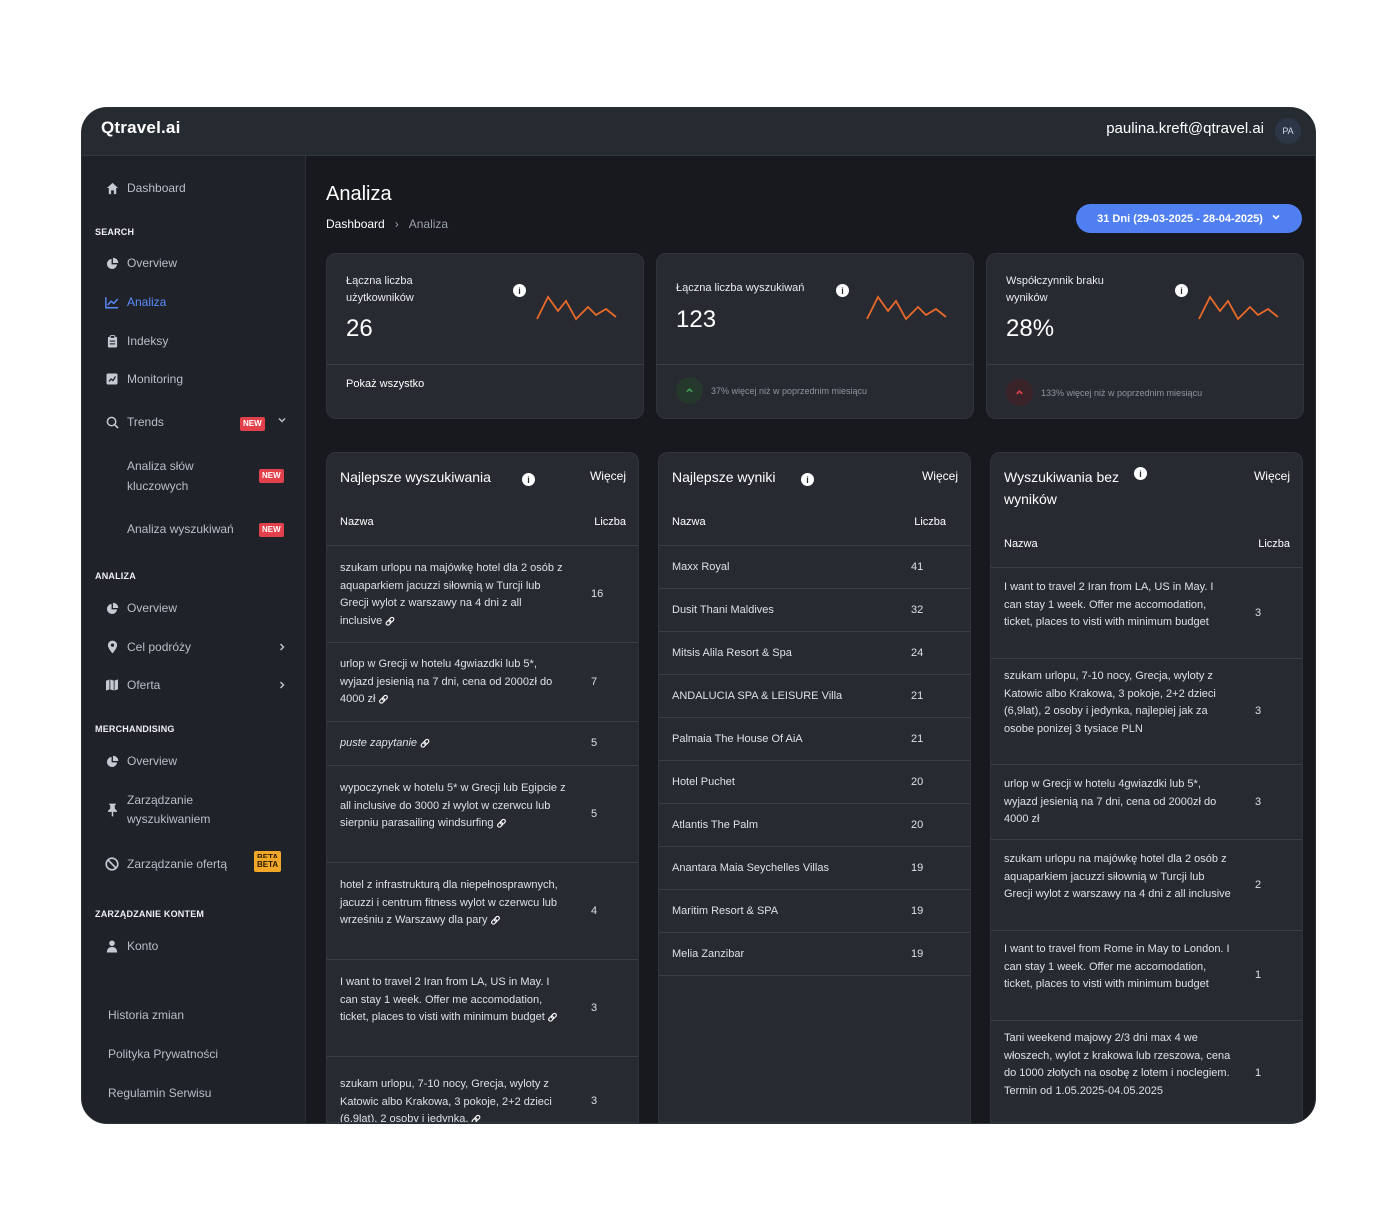 This screenshot has height=1210, width=1392. I want to click on row-name: Dusit Thani Maldives, so click(782, 611).